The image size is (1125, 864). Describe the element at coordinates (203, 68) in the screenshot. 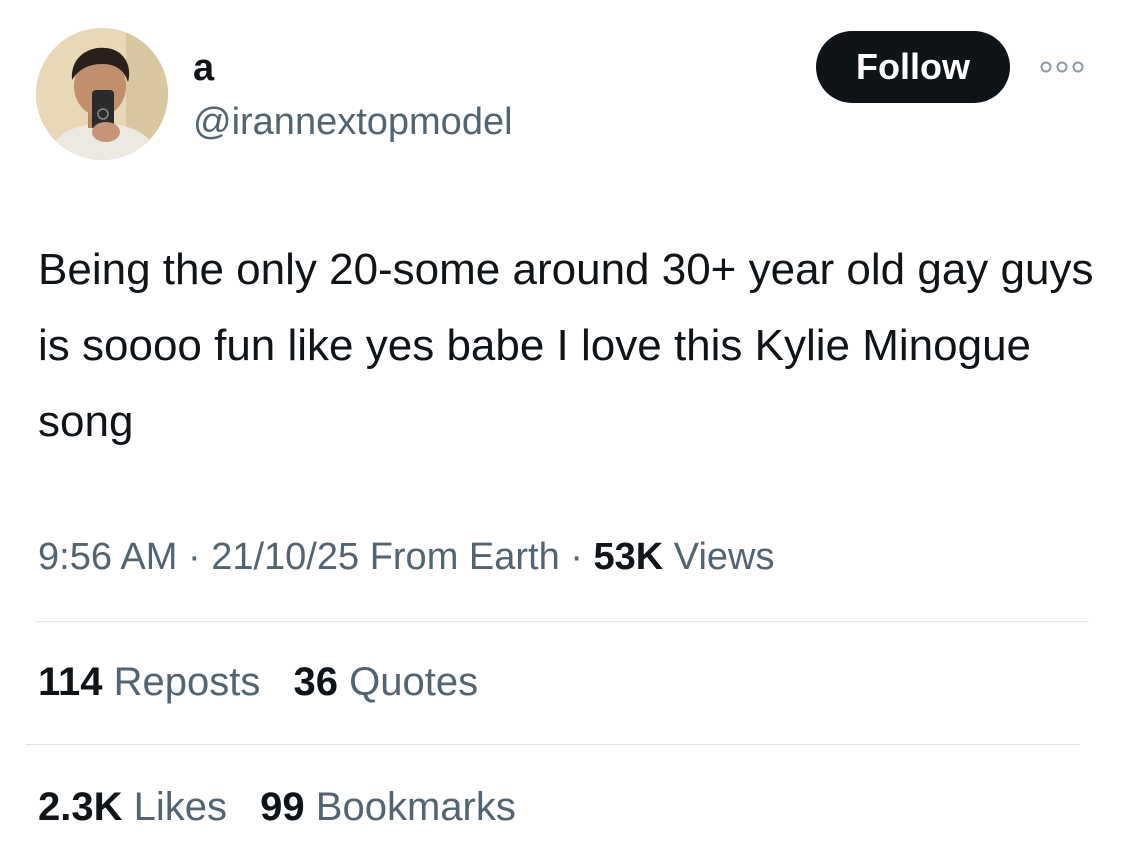

I see `display-name: a` at that location.